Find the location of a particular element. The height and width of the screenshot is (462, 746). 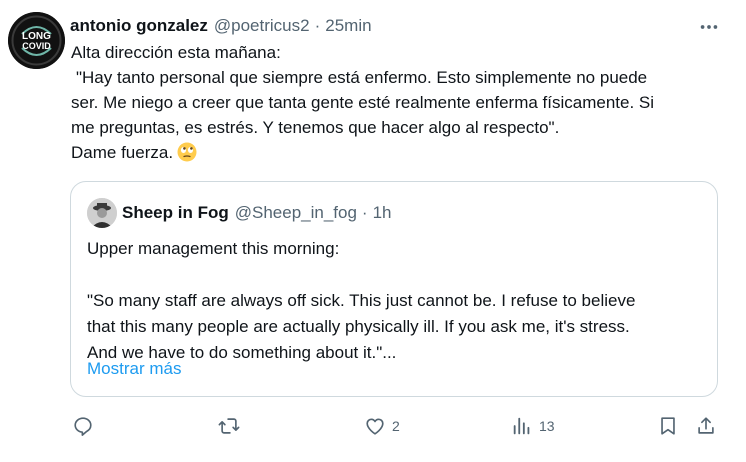

quoted-header: Sheep in Fog @Sheep_in_fog · 1h is located at coordinates (257, 213).